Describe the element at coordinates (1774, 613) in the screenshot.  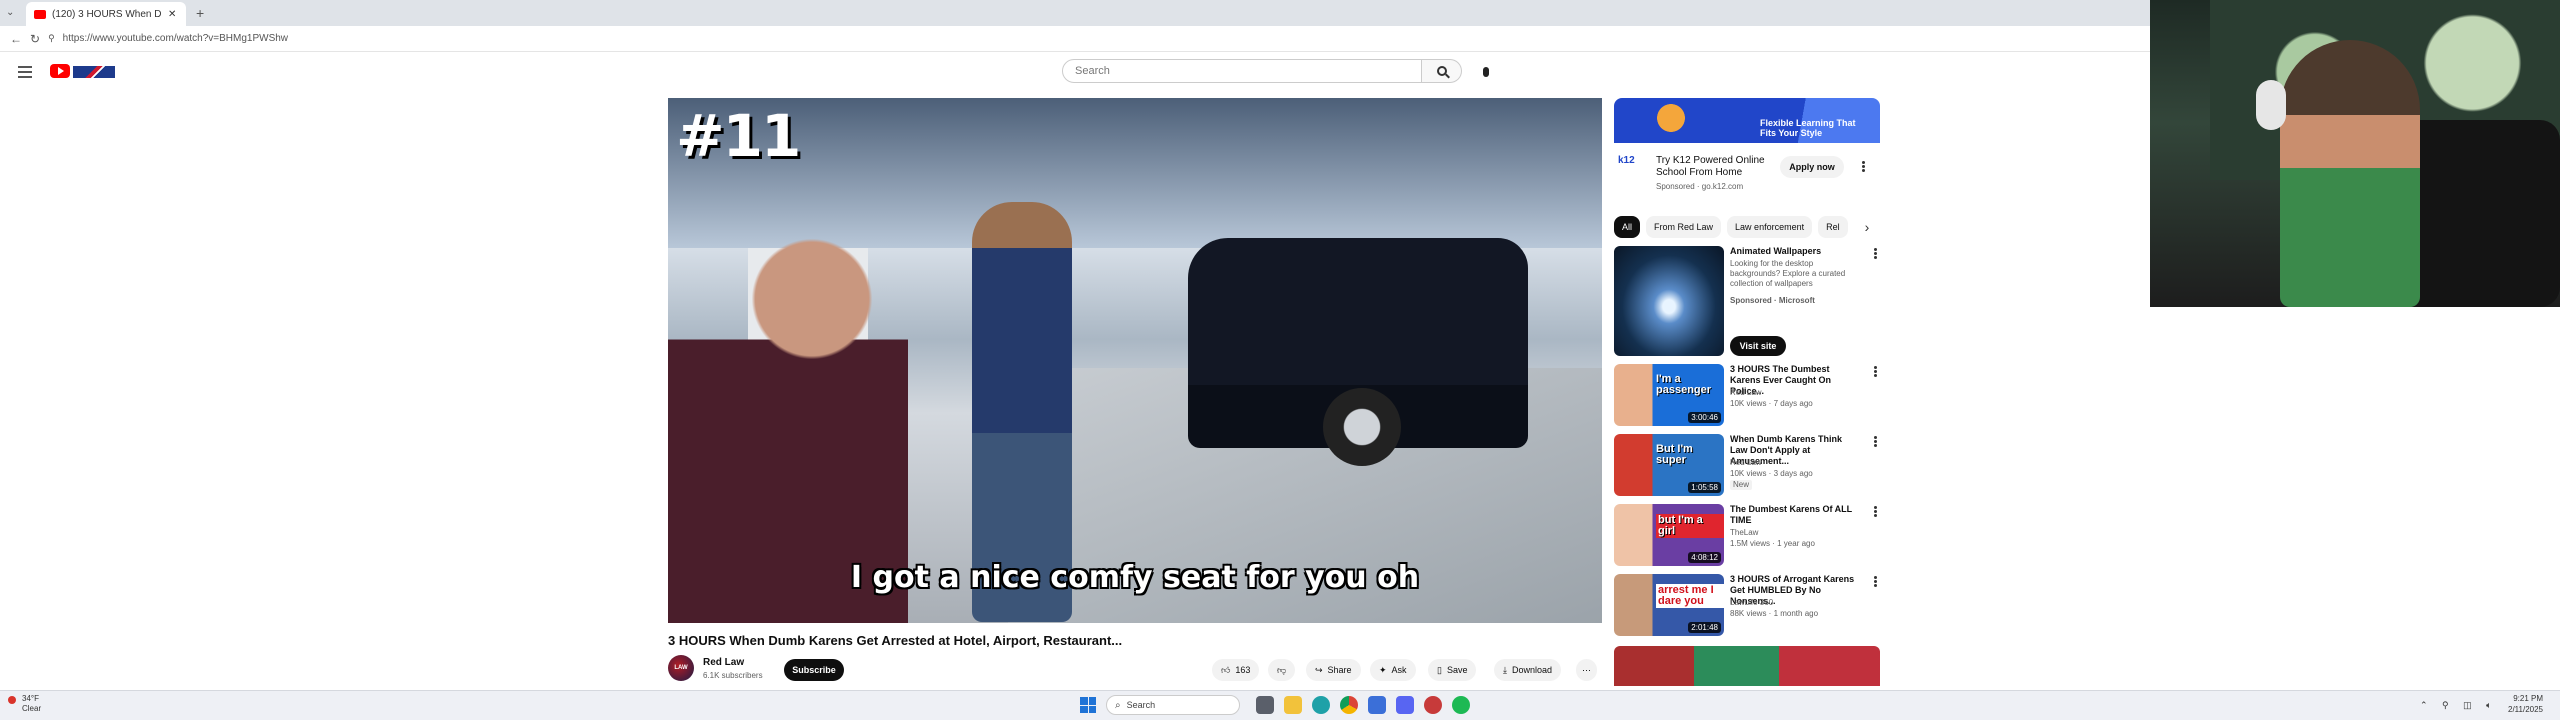
I see `view-count: 88K views · 1 month ago` at that location.